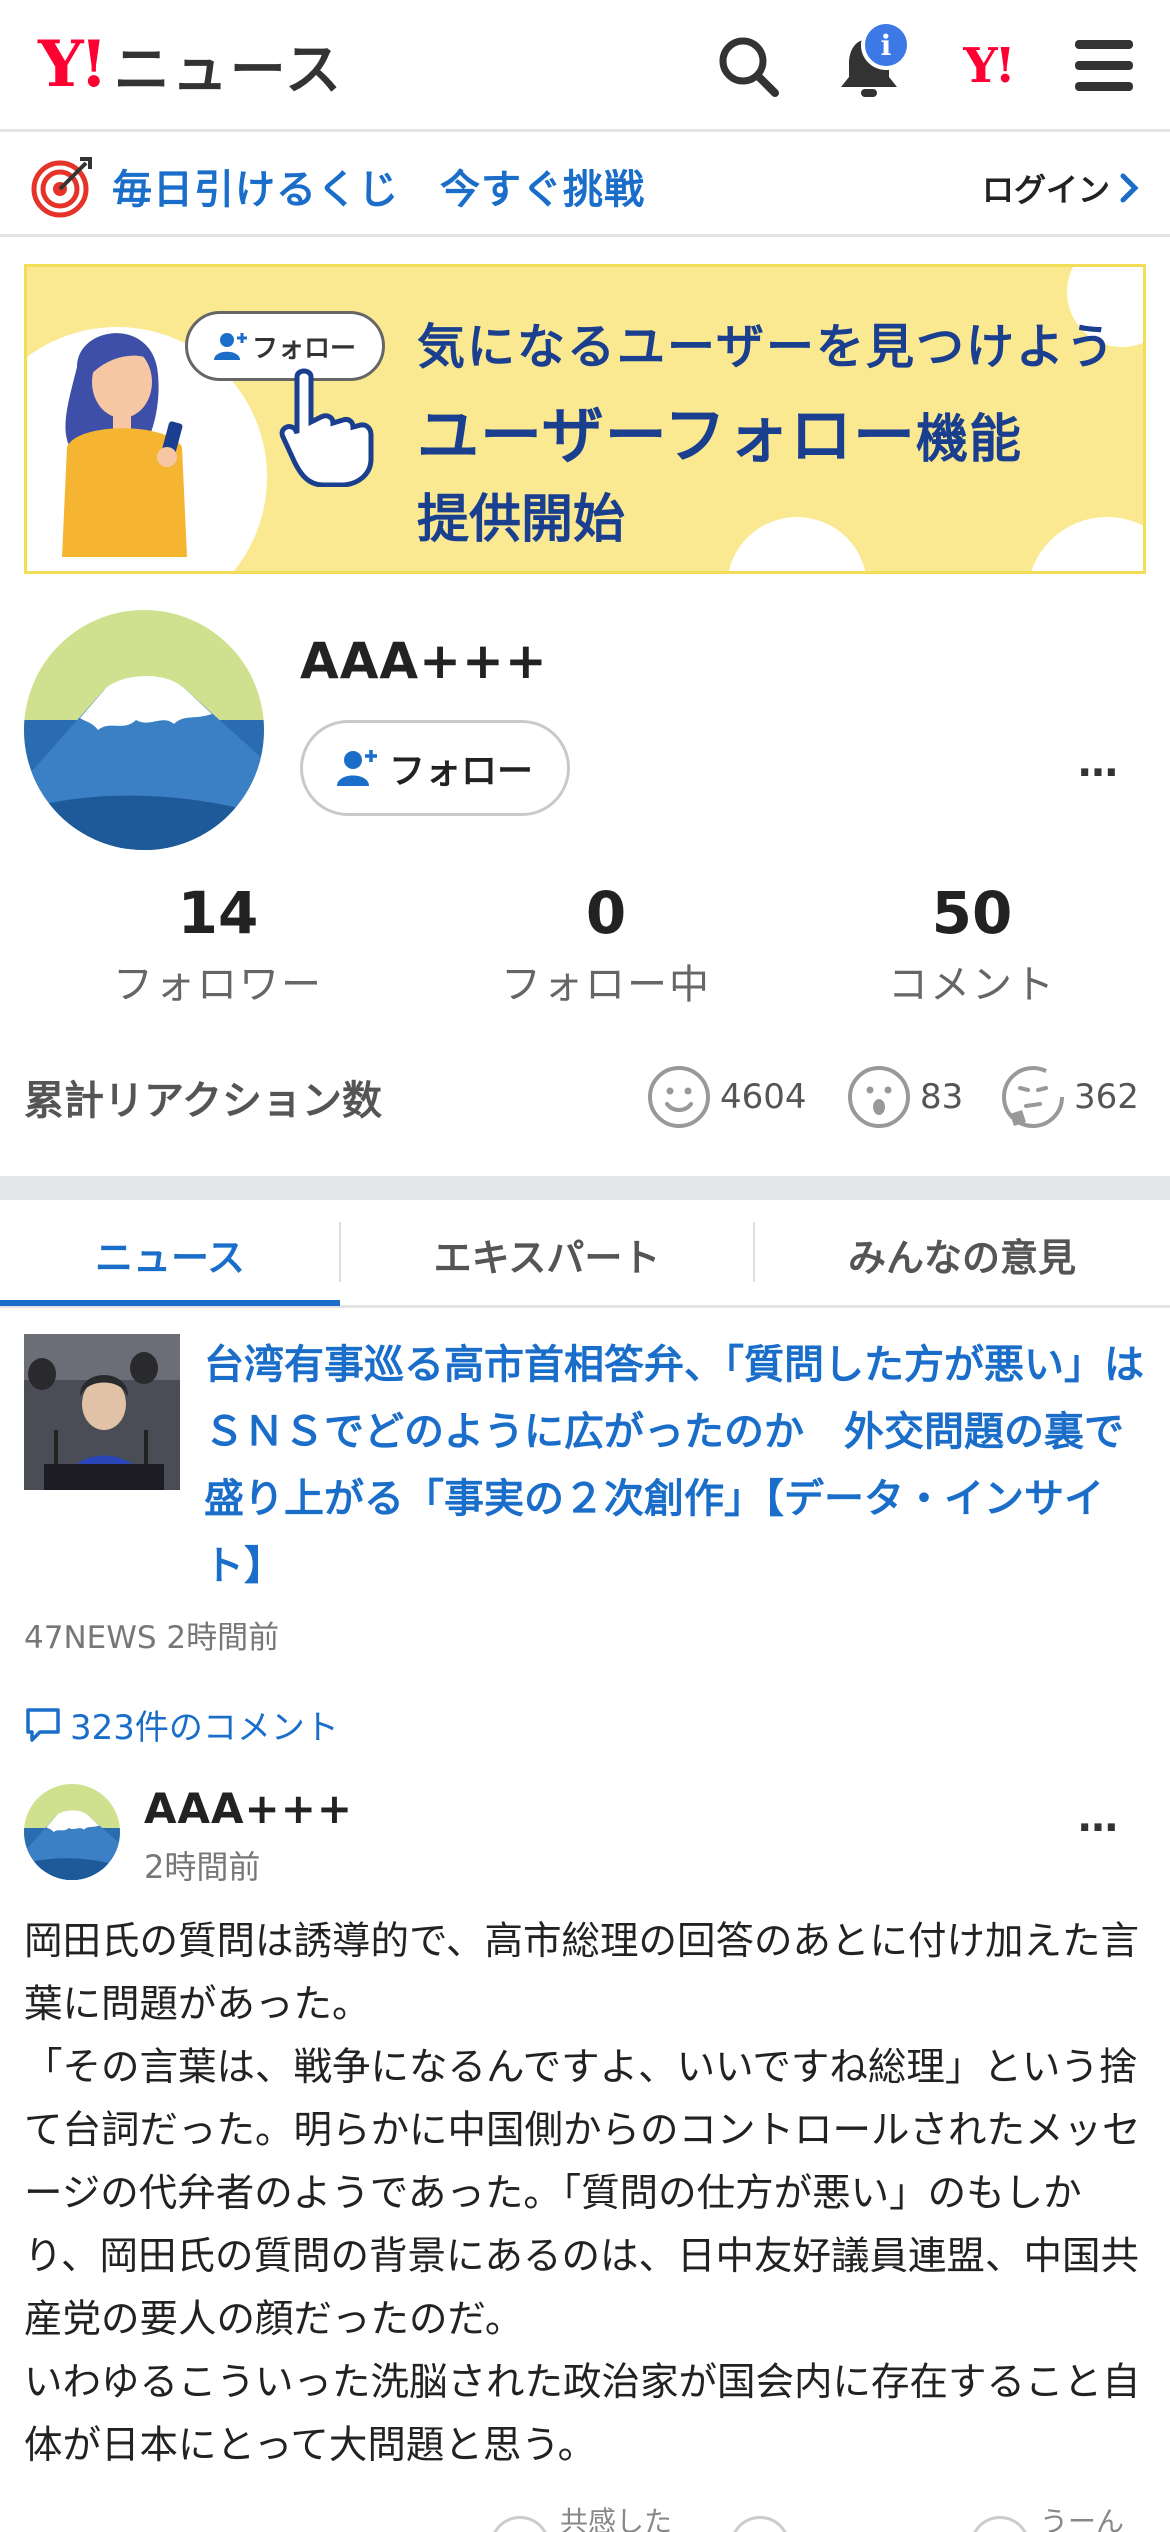 This screenshot has height=2532, width=1170. I want to click on stat-value: 14, so click(218, 913).